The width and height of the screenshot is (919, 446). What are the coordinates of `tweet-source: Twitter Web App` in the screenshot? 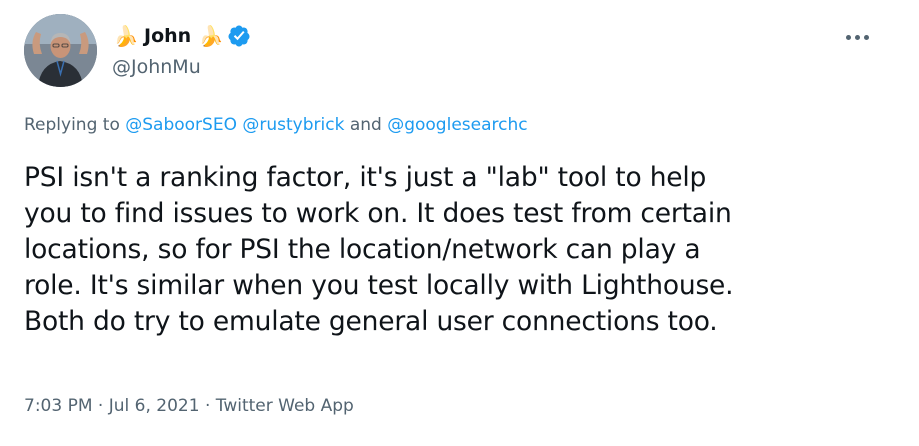 It's located at (285, 406).